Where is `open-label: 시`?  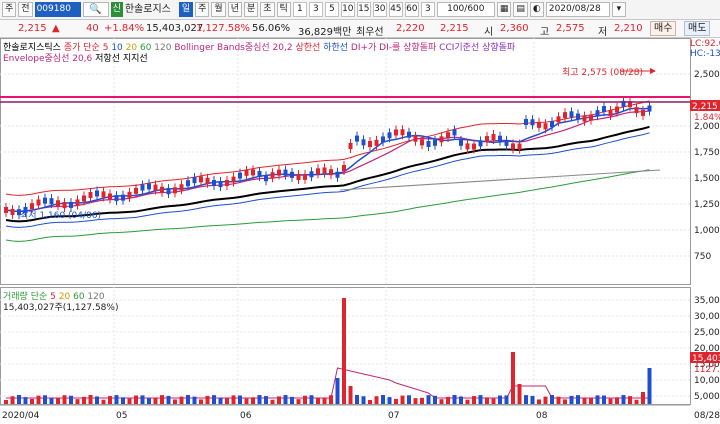 open-label: 시 is located at coordinates (489, 32).